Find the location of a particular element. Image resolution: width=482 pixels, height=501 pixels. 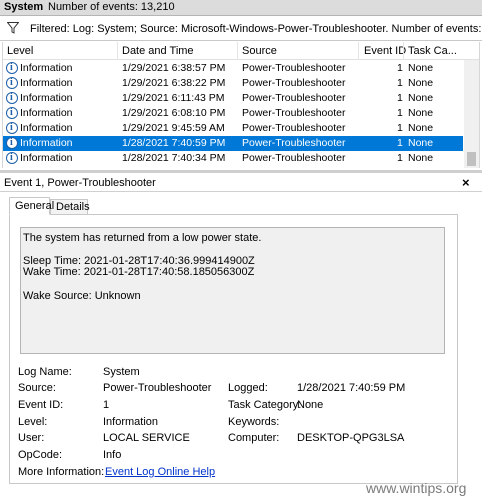

computer-value: DESKTOP-QPG3LSA is located at coordinates (351, 438).